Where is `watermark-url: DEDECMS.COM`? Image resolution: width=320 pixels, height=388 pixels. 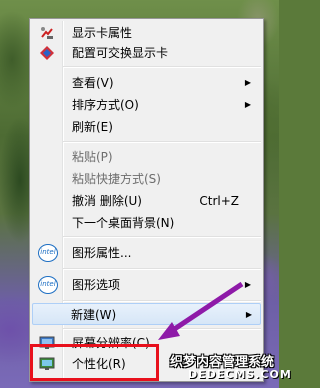 watermark-url: DEDECMS.COM is located at coordinates (240, 374).